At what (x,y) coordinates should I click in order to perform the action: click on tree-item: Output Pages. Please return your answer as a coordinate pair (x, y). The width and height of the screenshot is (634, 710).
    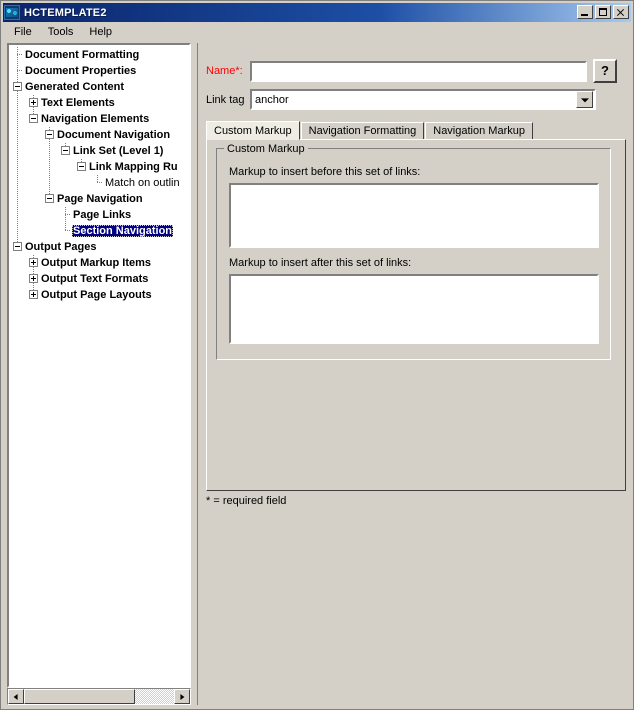
    Looking at the image, I should click on (61, 247).